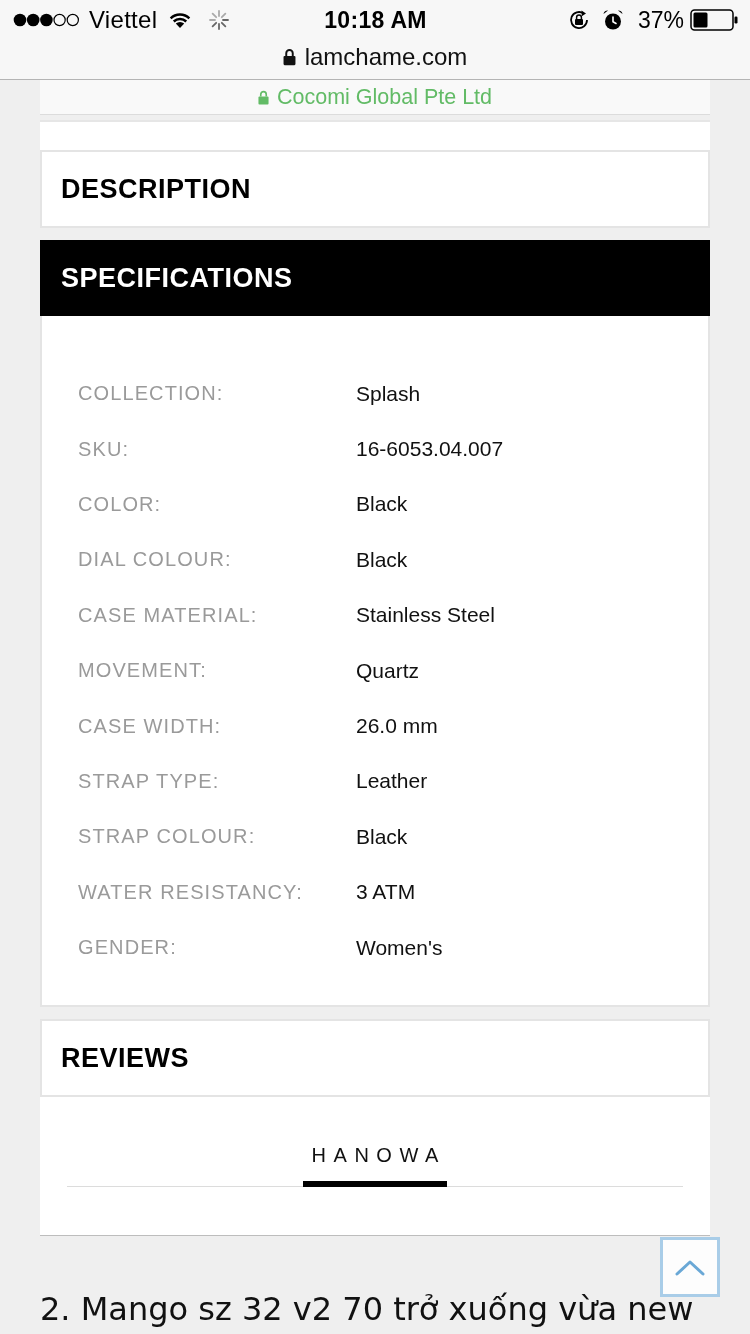 This screenshot has width=750, height=1334. I want to click on spec-value: 3 ATM, so click(386, 892).